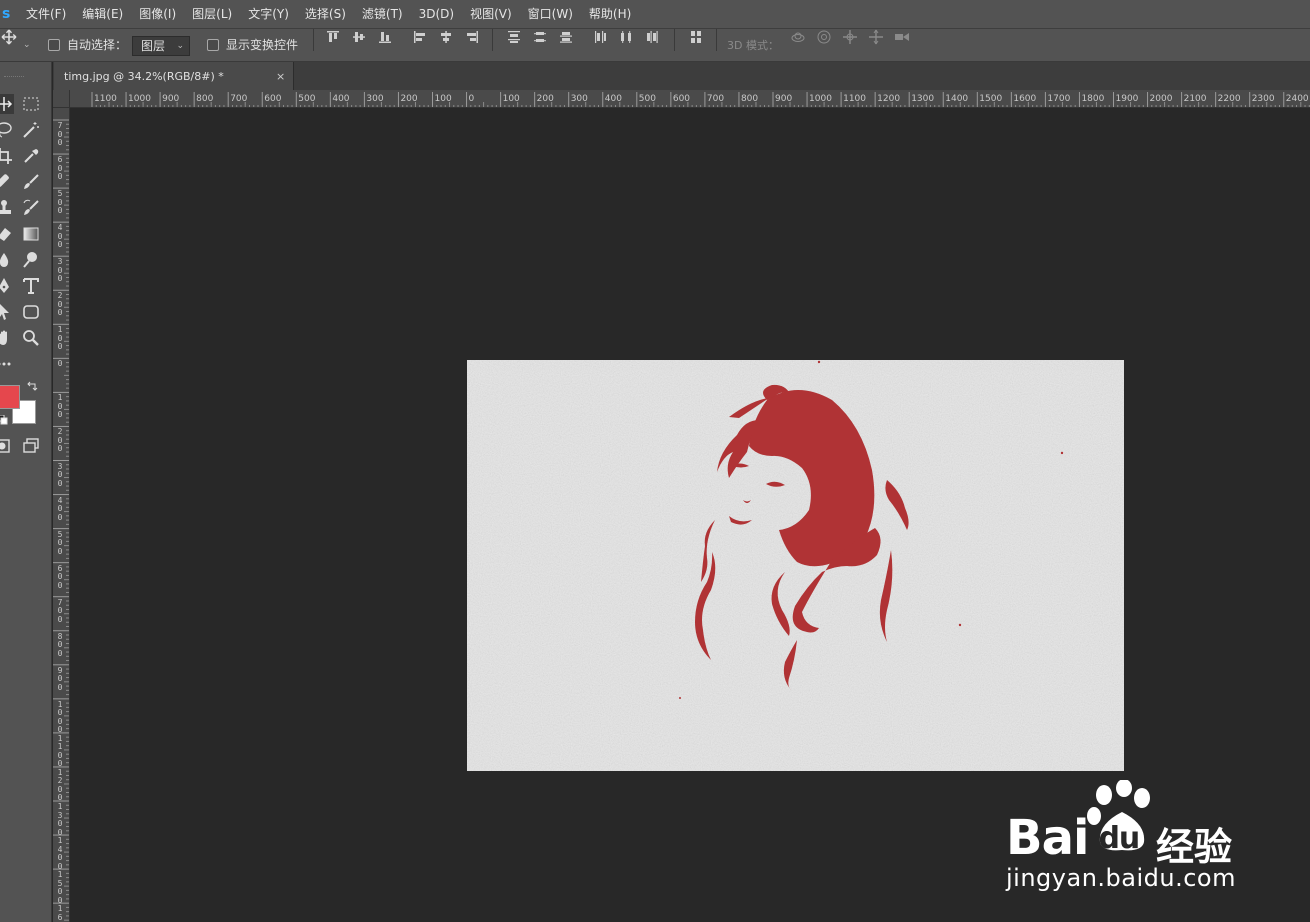  I want to click on distribute-bottom-icon, so click(566, 37).